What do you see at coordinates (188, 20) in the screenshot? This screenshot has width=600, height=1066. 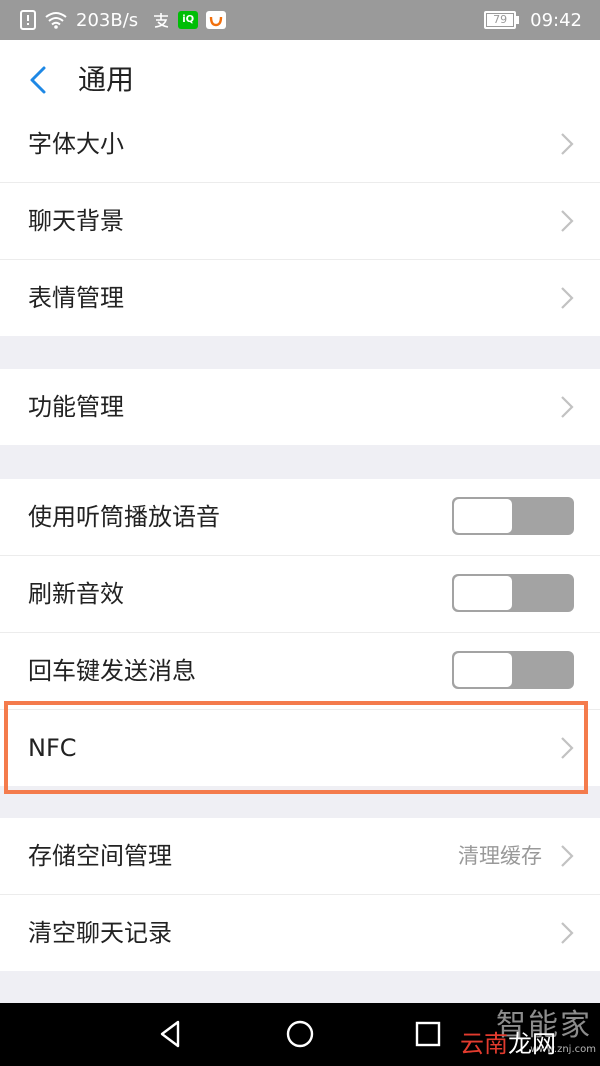 I see `iqiyi-icon: iQ` at bounding box center [188, 20].